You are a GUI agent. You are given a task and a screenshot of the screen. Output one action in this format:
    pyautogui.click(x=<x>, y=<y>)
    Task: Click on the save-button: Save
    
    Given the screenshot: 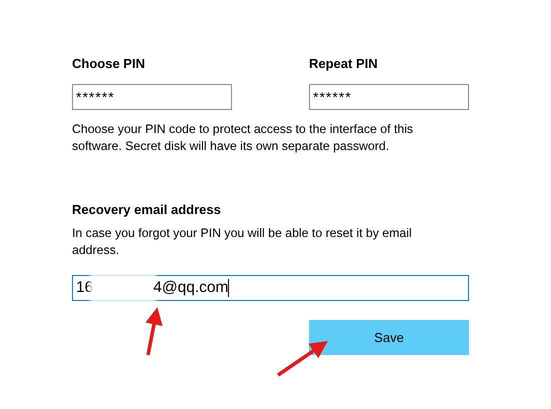 What is the action you would take?
    pyautogui.click(x=389, y=337)
    